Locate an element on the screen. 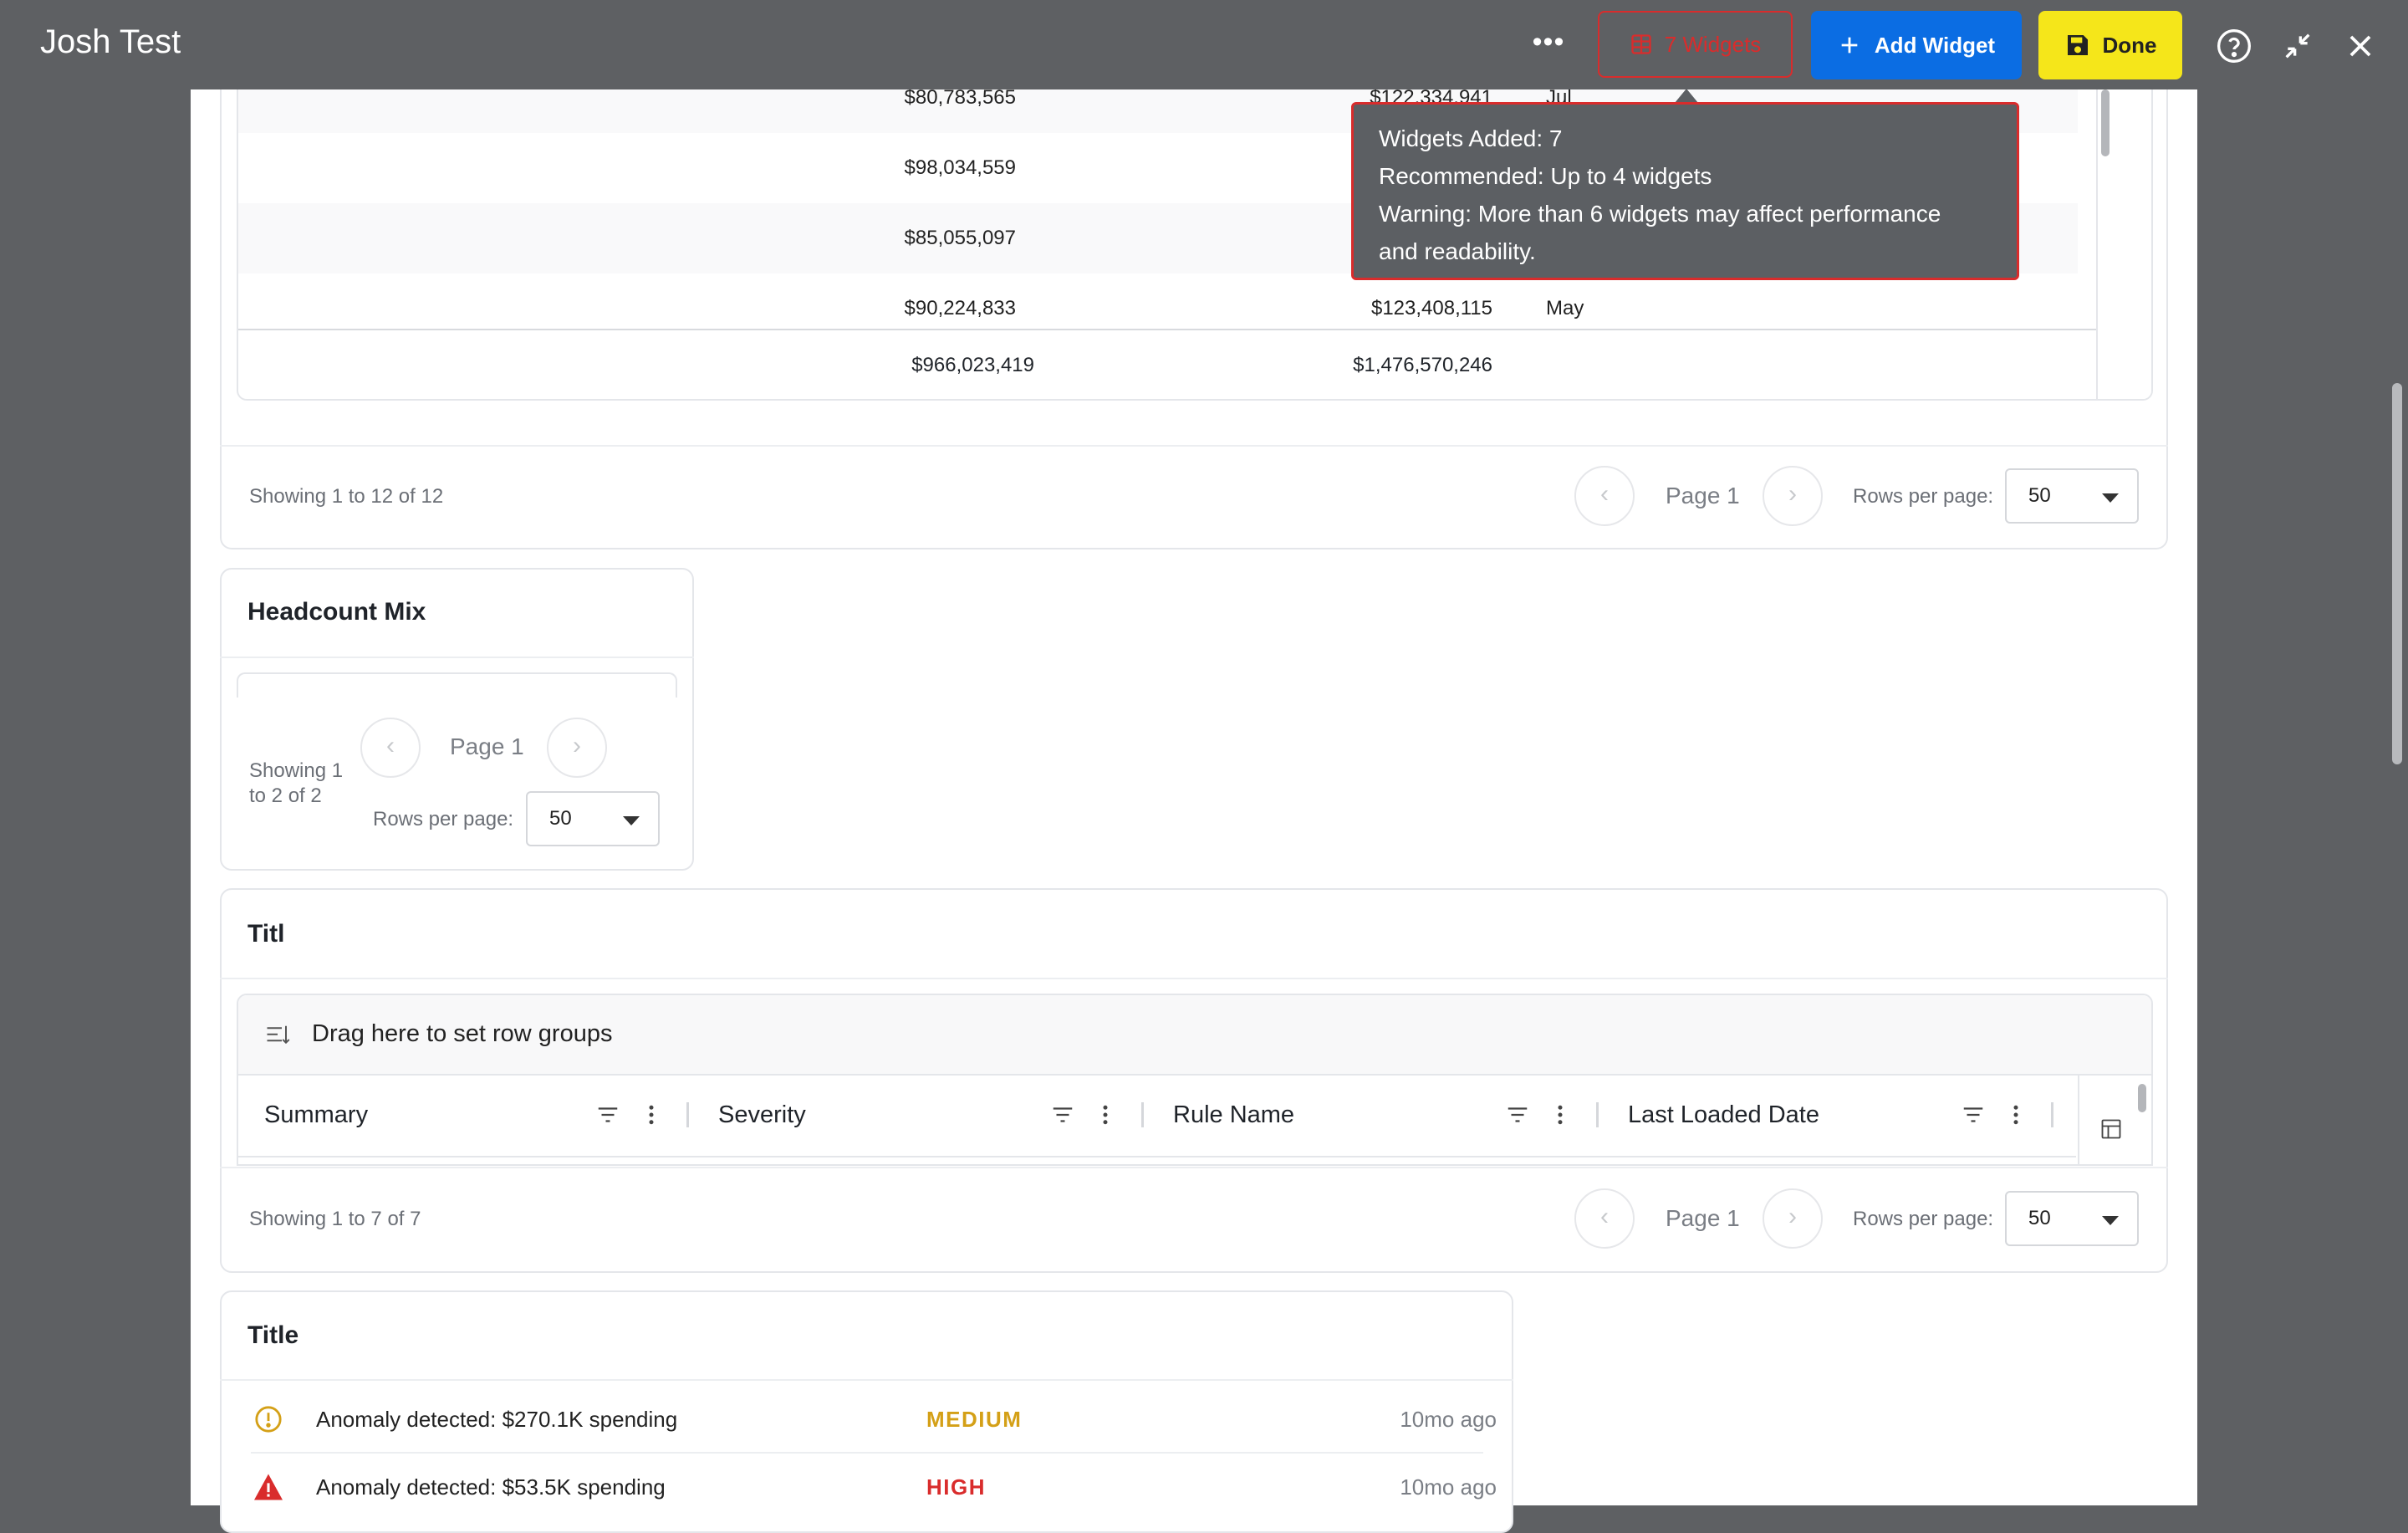 The image size is (2408, 1533). alert-message: Anomaly detected: $270.1K spending is located at coordinates (497, 1419).